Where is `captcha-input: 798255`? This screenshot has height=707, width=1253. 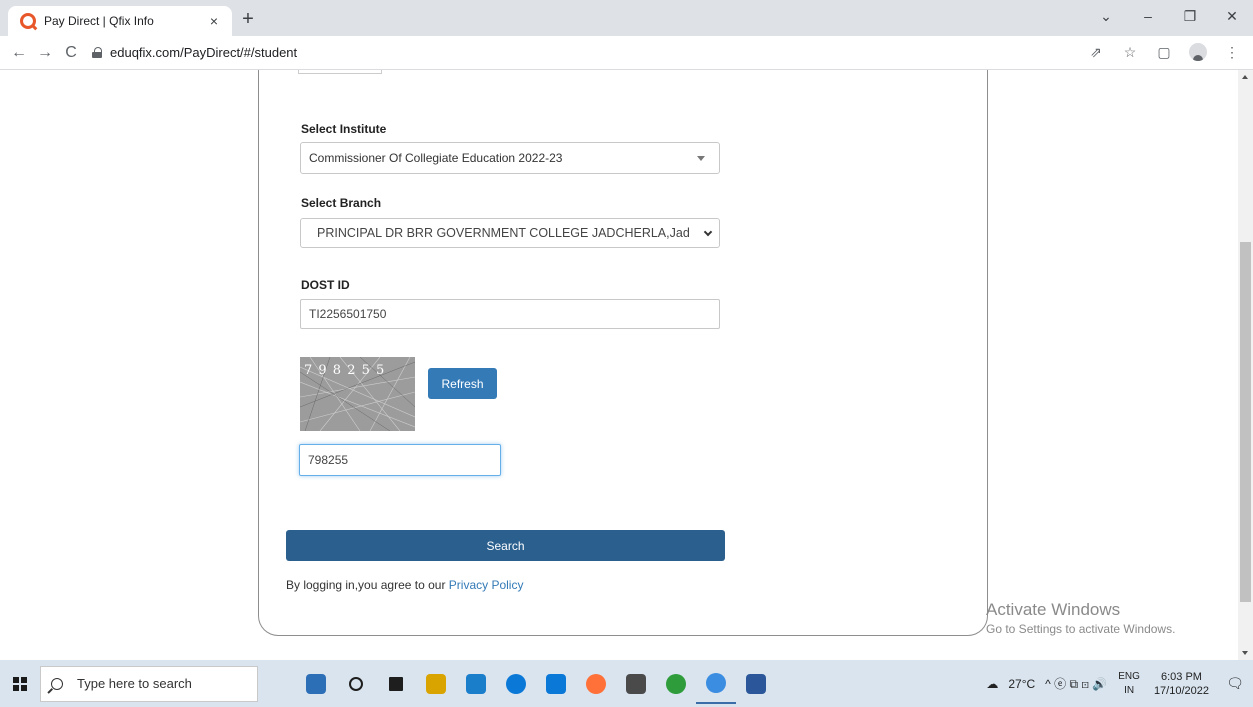
captcha-input: 798255 is located at coordinates (400, 460).